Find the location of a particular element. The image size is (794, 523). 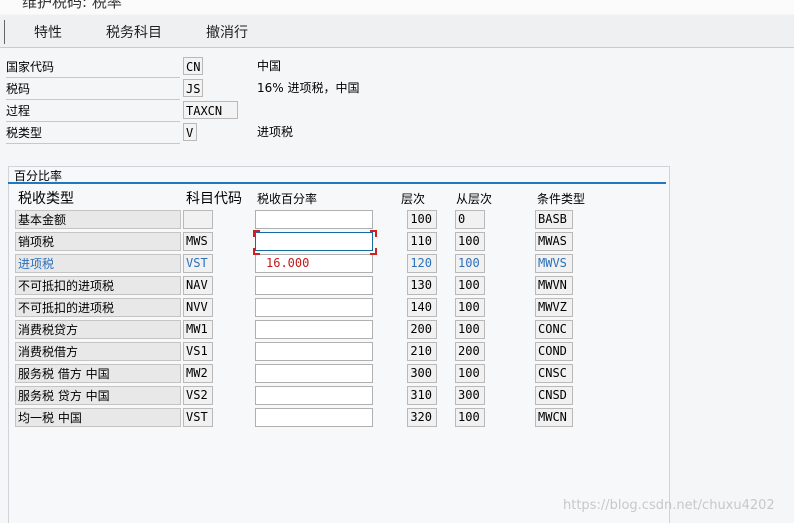

row-tax-type-name: 进项税 is located at coordinates (98, 263).